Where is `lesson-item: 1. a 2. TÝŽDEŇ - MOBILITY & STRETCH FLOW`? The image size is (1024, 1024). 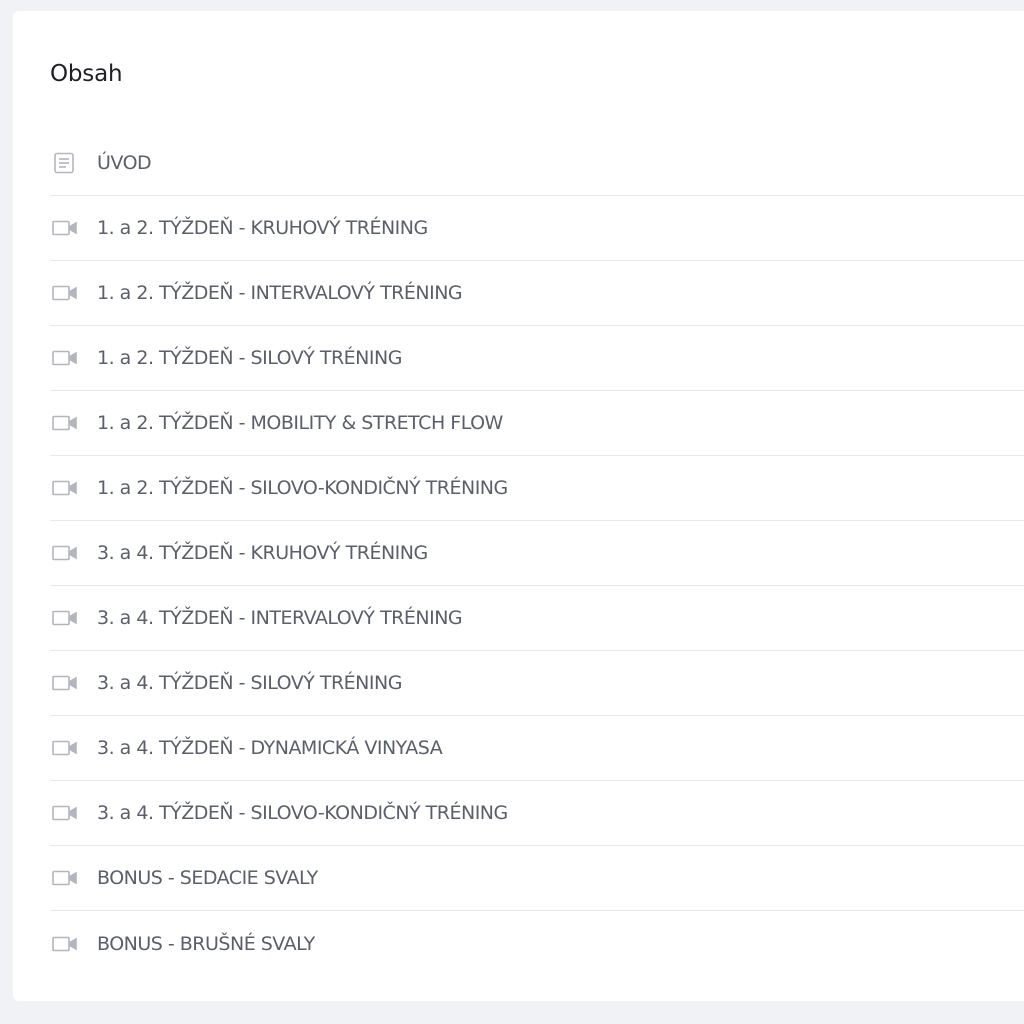
lesson-item: 1. a 2. TÝŽDEŇ - MOBILITY & STRETCH FLOW is located at coordinates (537, 423).